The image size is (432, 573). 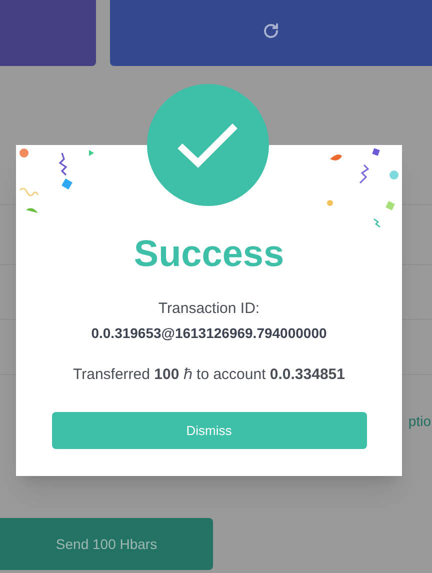 What do you see at coordinates (209, 374) in the screenshot?
I see `transfer-message: Transferred 100 ℏ to account 0.0.334851` at bounding box center [209, 374].